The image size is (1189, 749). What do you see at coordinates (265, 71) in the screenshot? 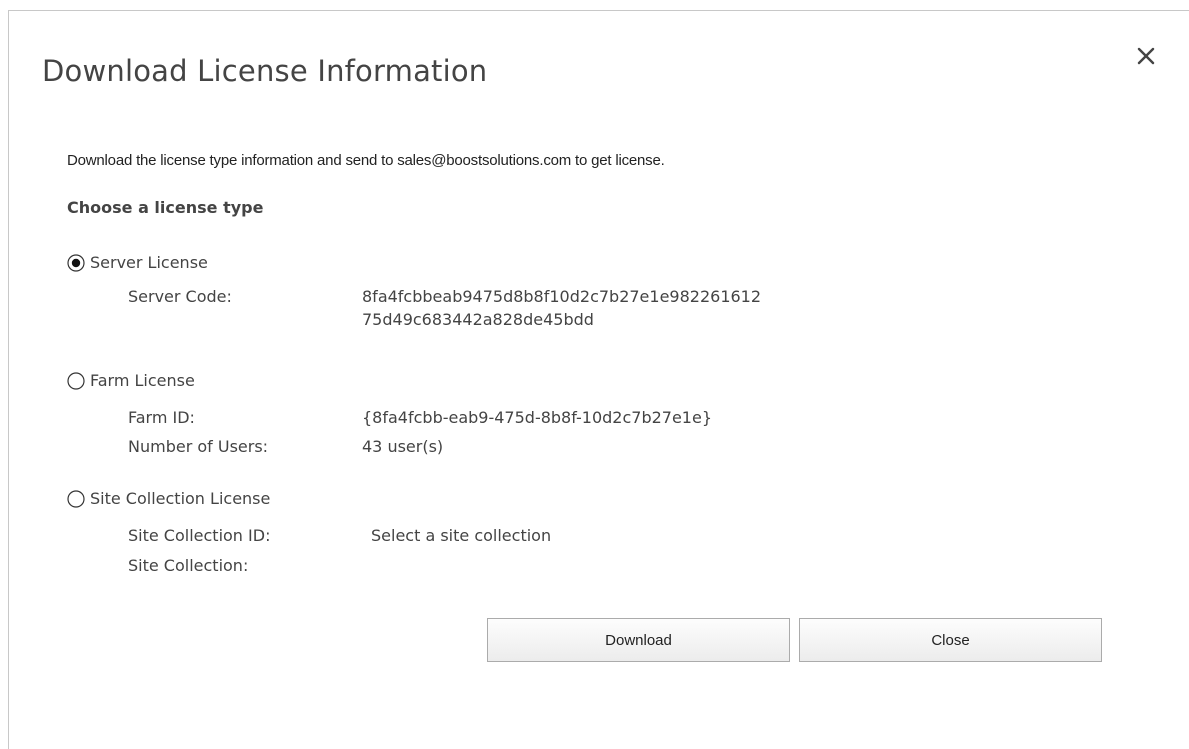
I see `dialog-title: Download License Information` at bounding box center [265, 71].